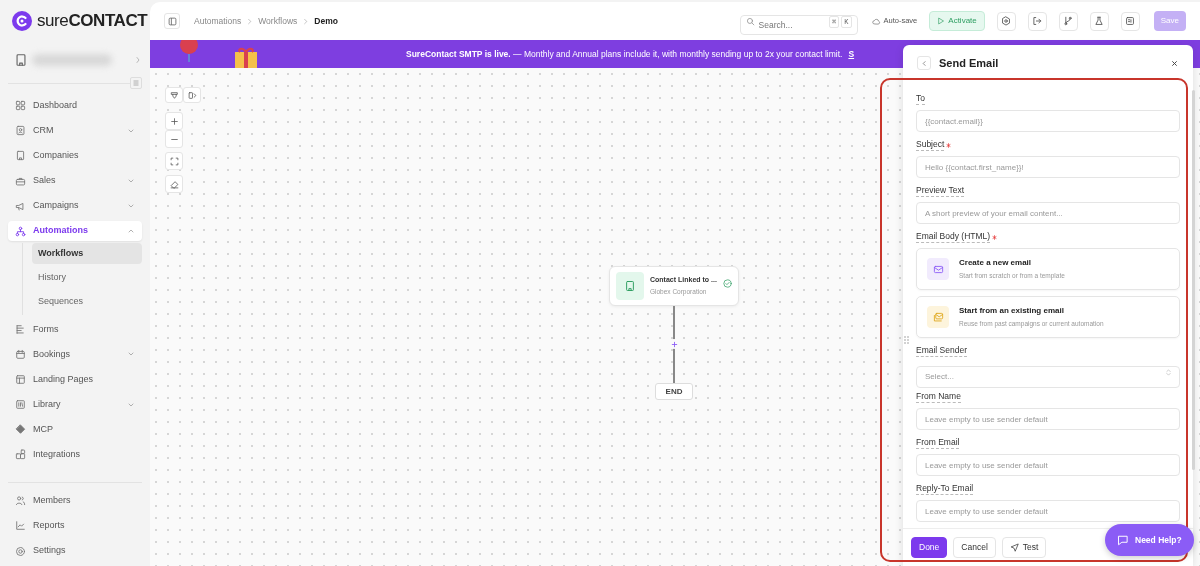  Describe the element at coordinates (20, 526) in the screenshot. I see `line-chart-icon` at that location.